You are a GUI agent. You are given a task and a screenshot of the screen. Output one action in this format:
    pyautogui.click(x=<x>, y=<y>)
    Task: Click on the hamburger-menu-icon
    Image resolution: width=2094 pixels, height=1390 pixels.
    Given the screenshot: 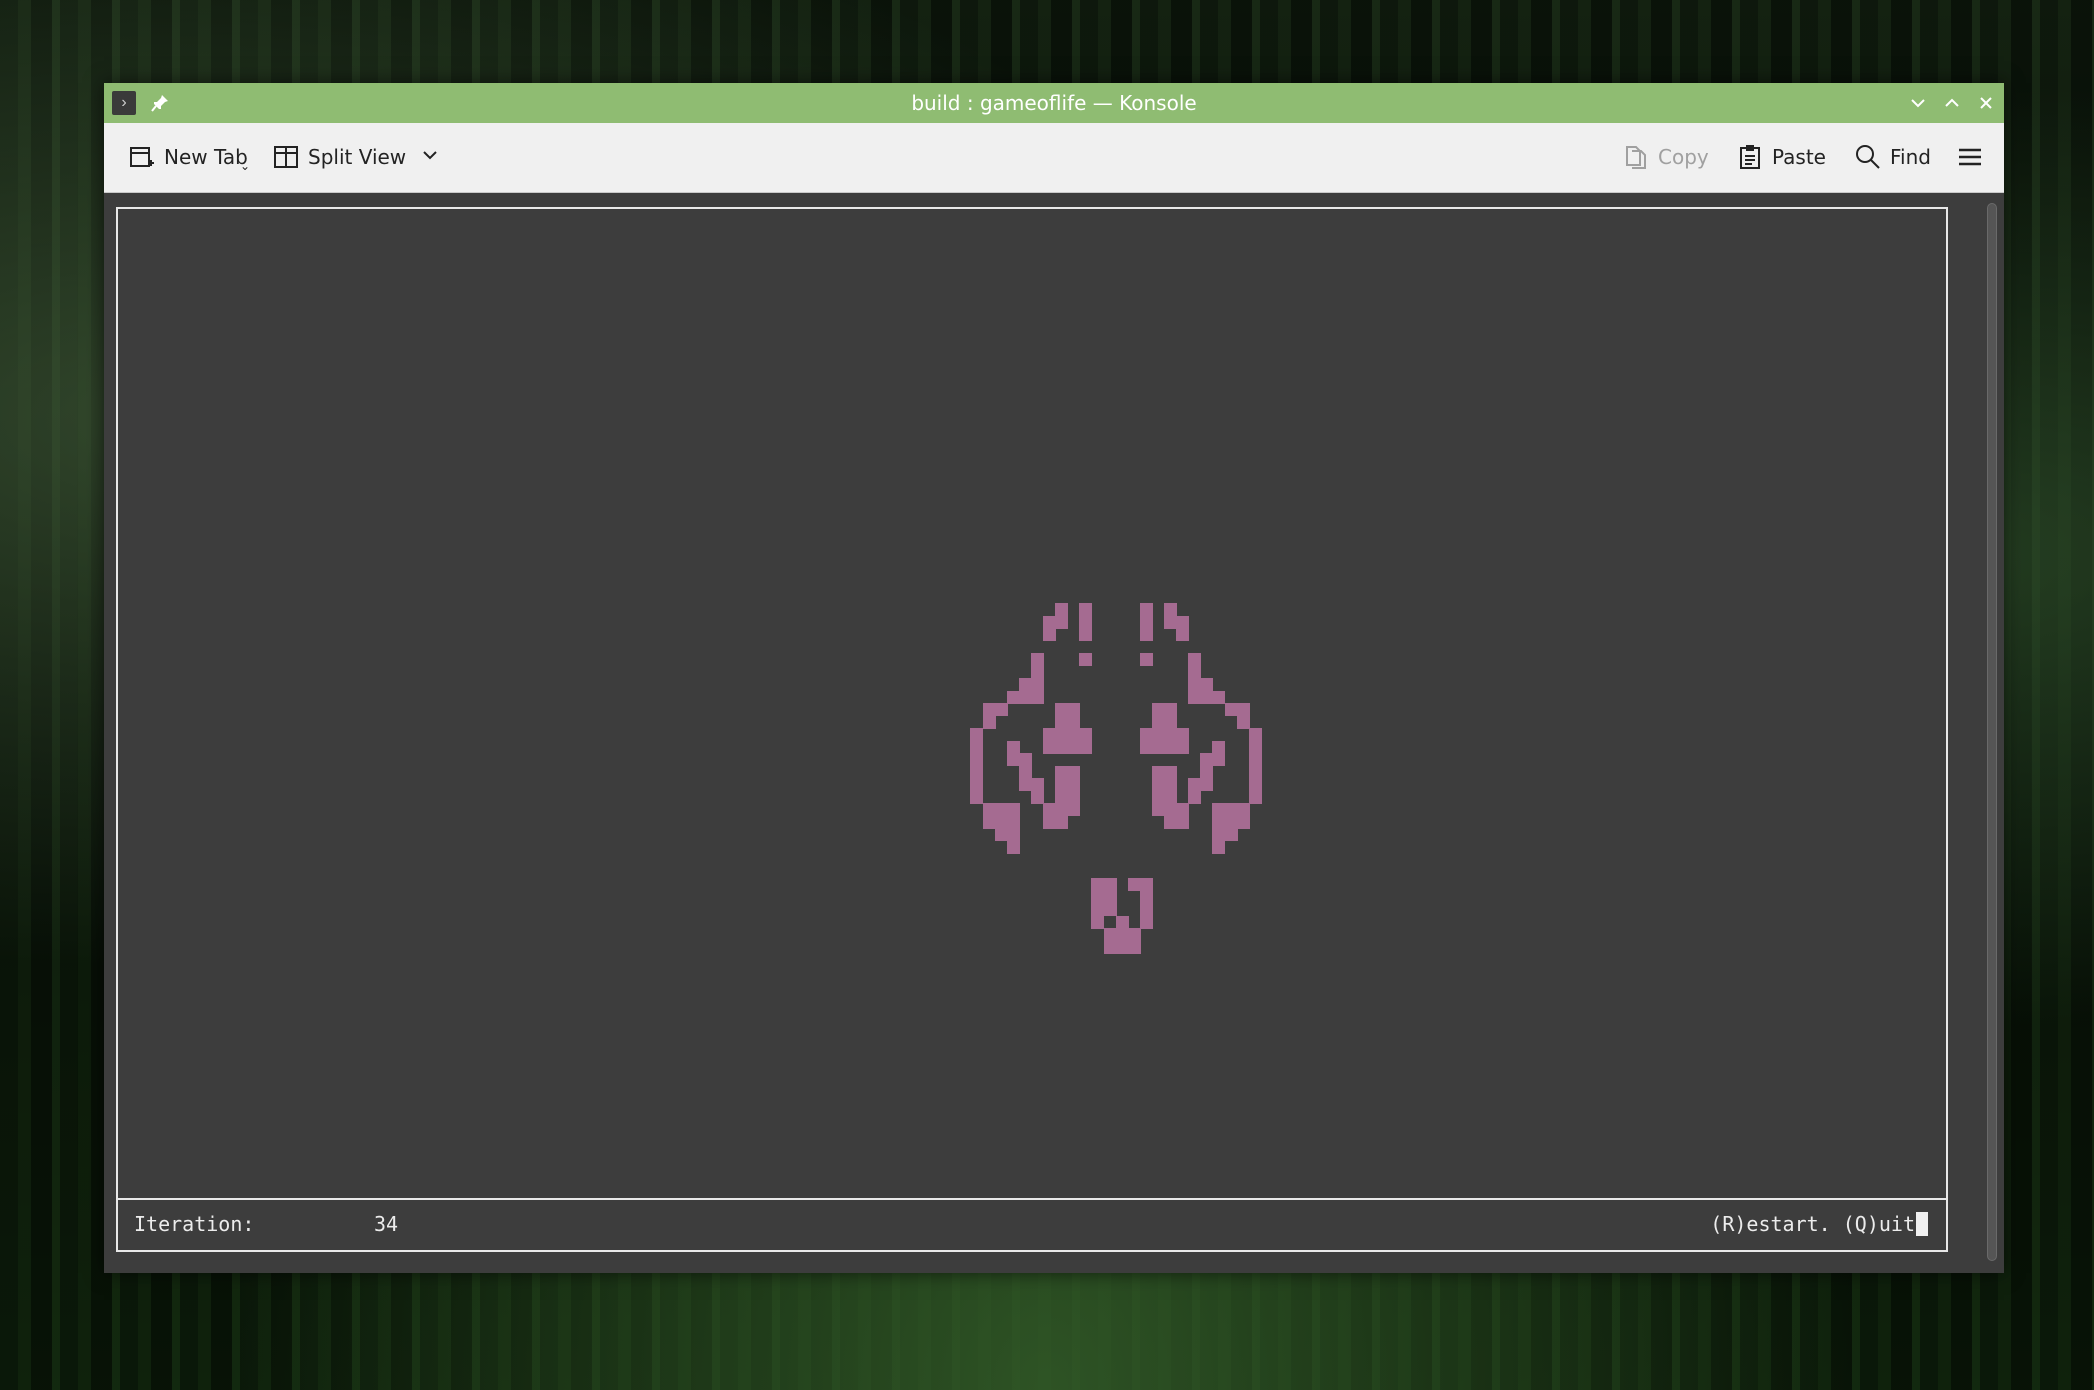 What is the action you would take?
    pyautogui.click(x=1970, y=157)
    